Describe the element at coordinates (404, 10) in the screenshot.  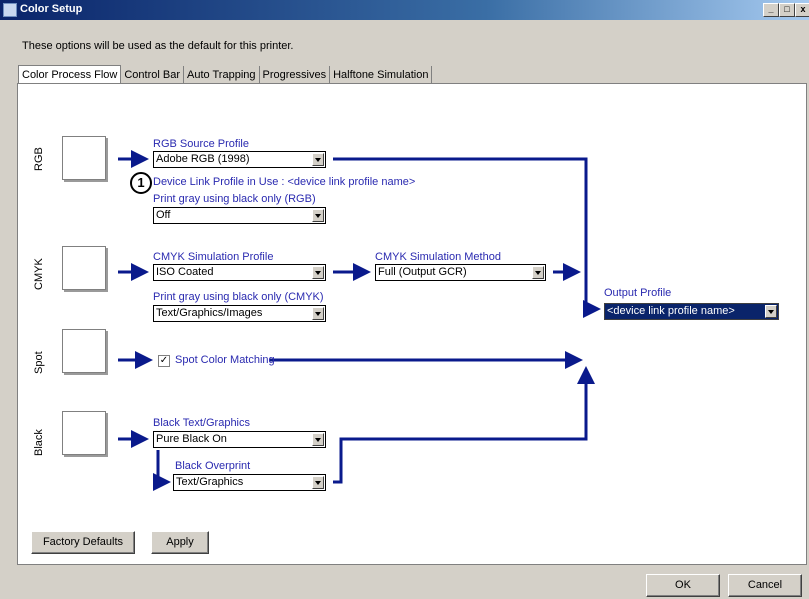
I see `title-bar: Color Setup _ □ x` at that location.